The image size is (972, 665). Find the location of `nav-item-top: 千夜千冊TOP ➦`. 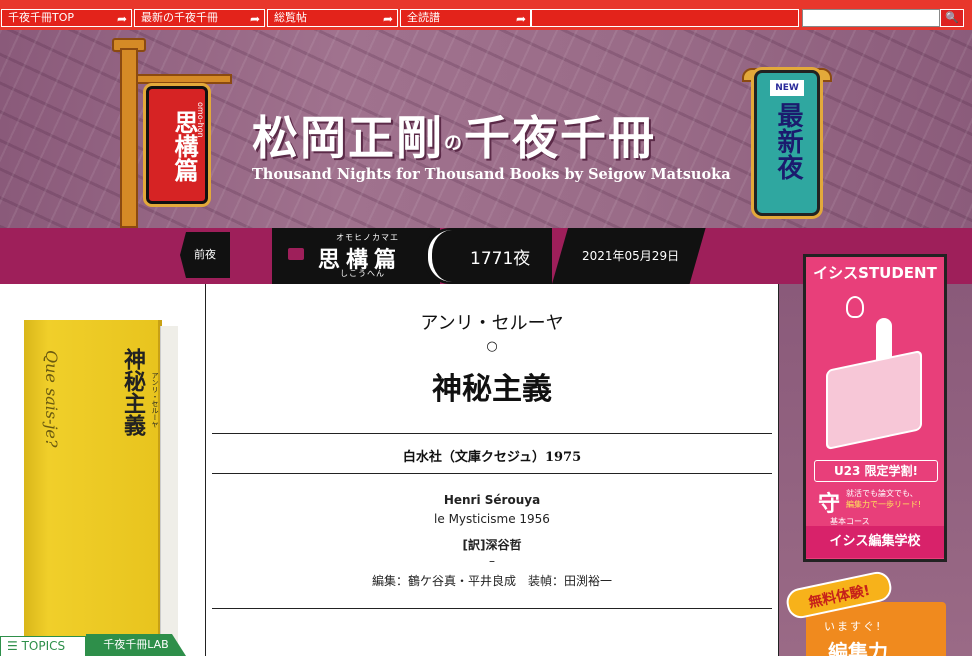

nav-item-top: 千夜千冊TOP ➦ is located at coordinates (66, 18).